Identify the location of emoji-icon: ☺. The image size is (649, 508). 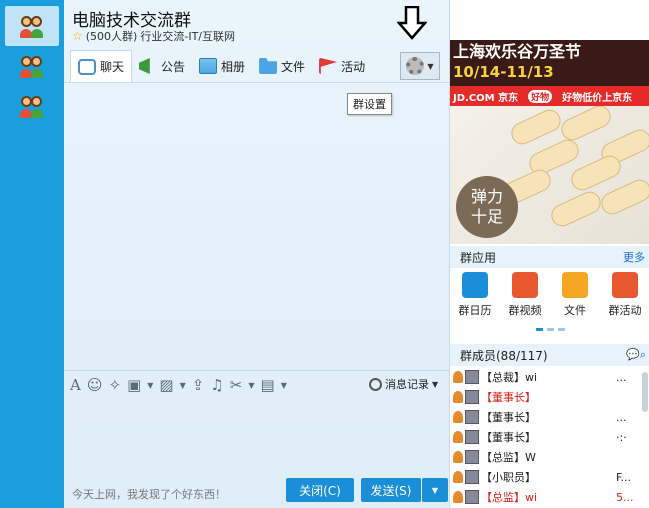
(95, 385).